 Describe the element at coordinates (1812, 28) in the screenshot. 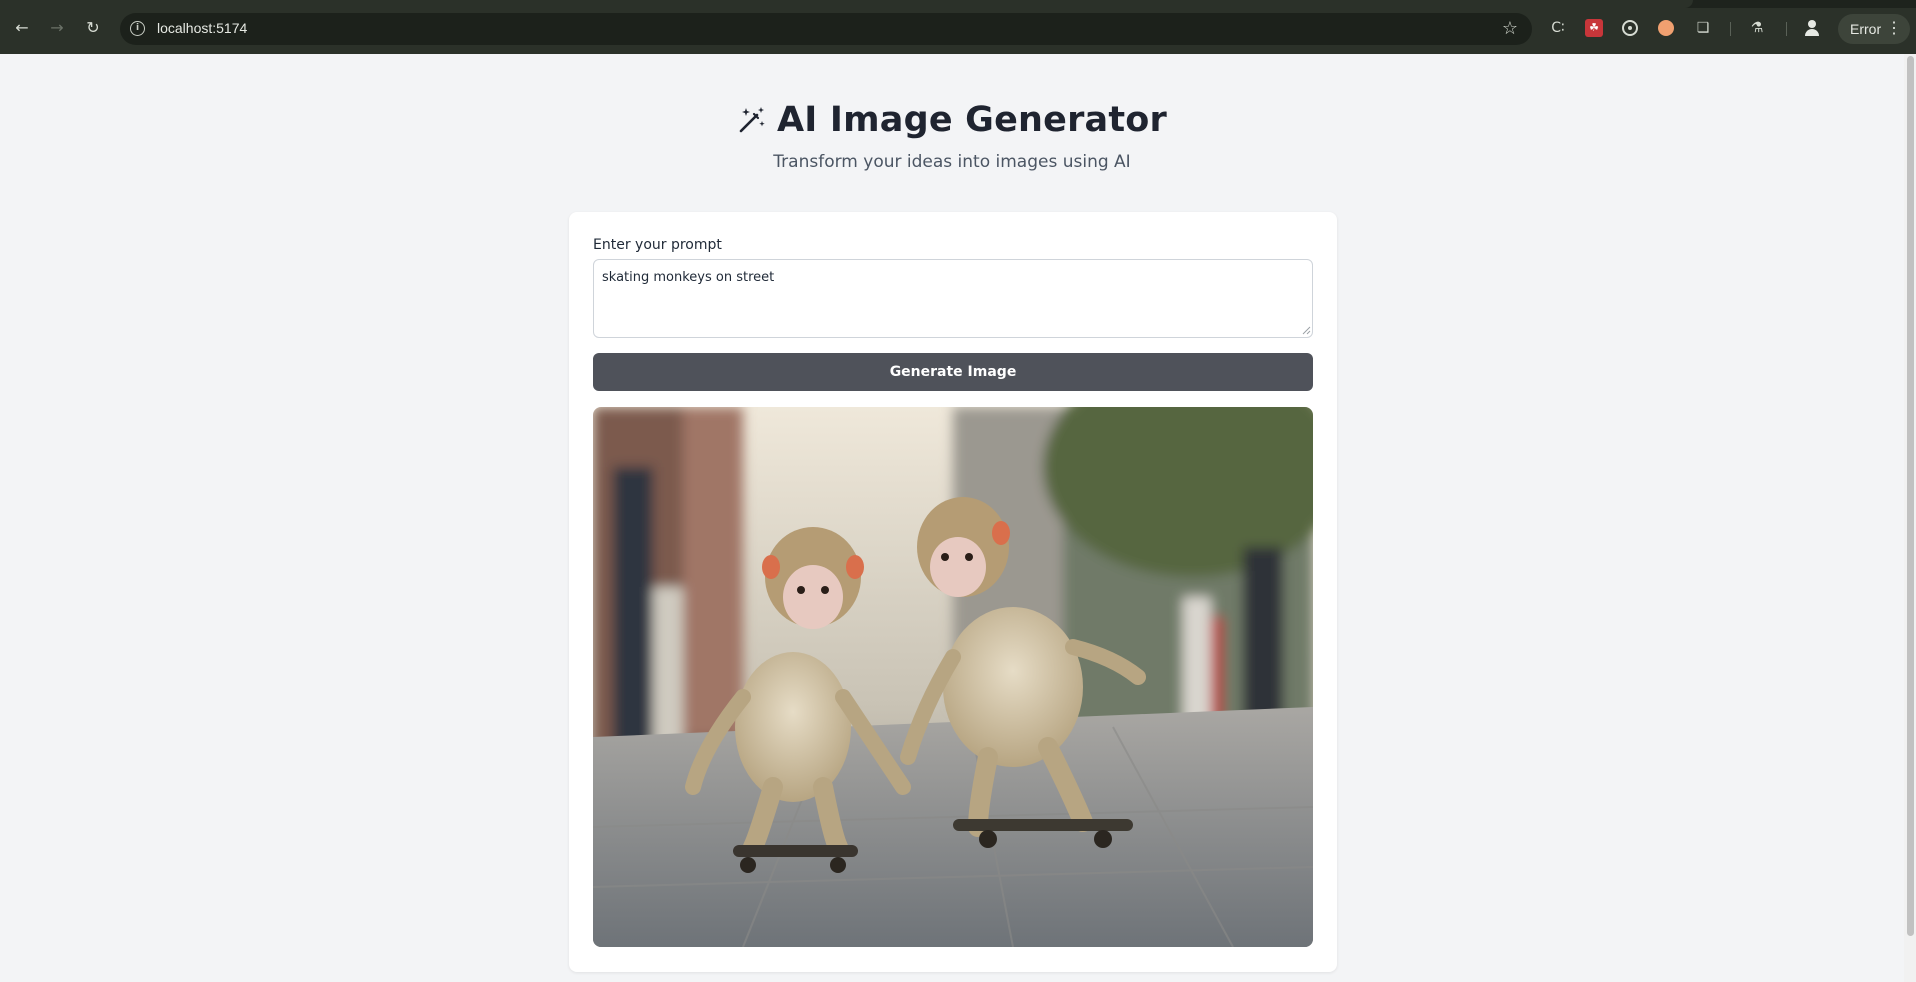

I see `profile-icon` at that location.